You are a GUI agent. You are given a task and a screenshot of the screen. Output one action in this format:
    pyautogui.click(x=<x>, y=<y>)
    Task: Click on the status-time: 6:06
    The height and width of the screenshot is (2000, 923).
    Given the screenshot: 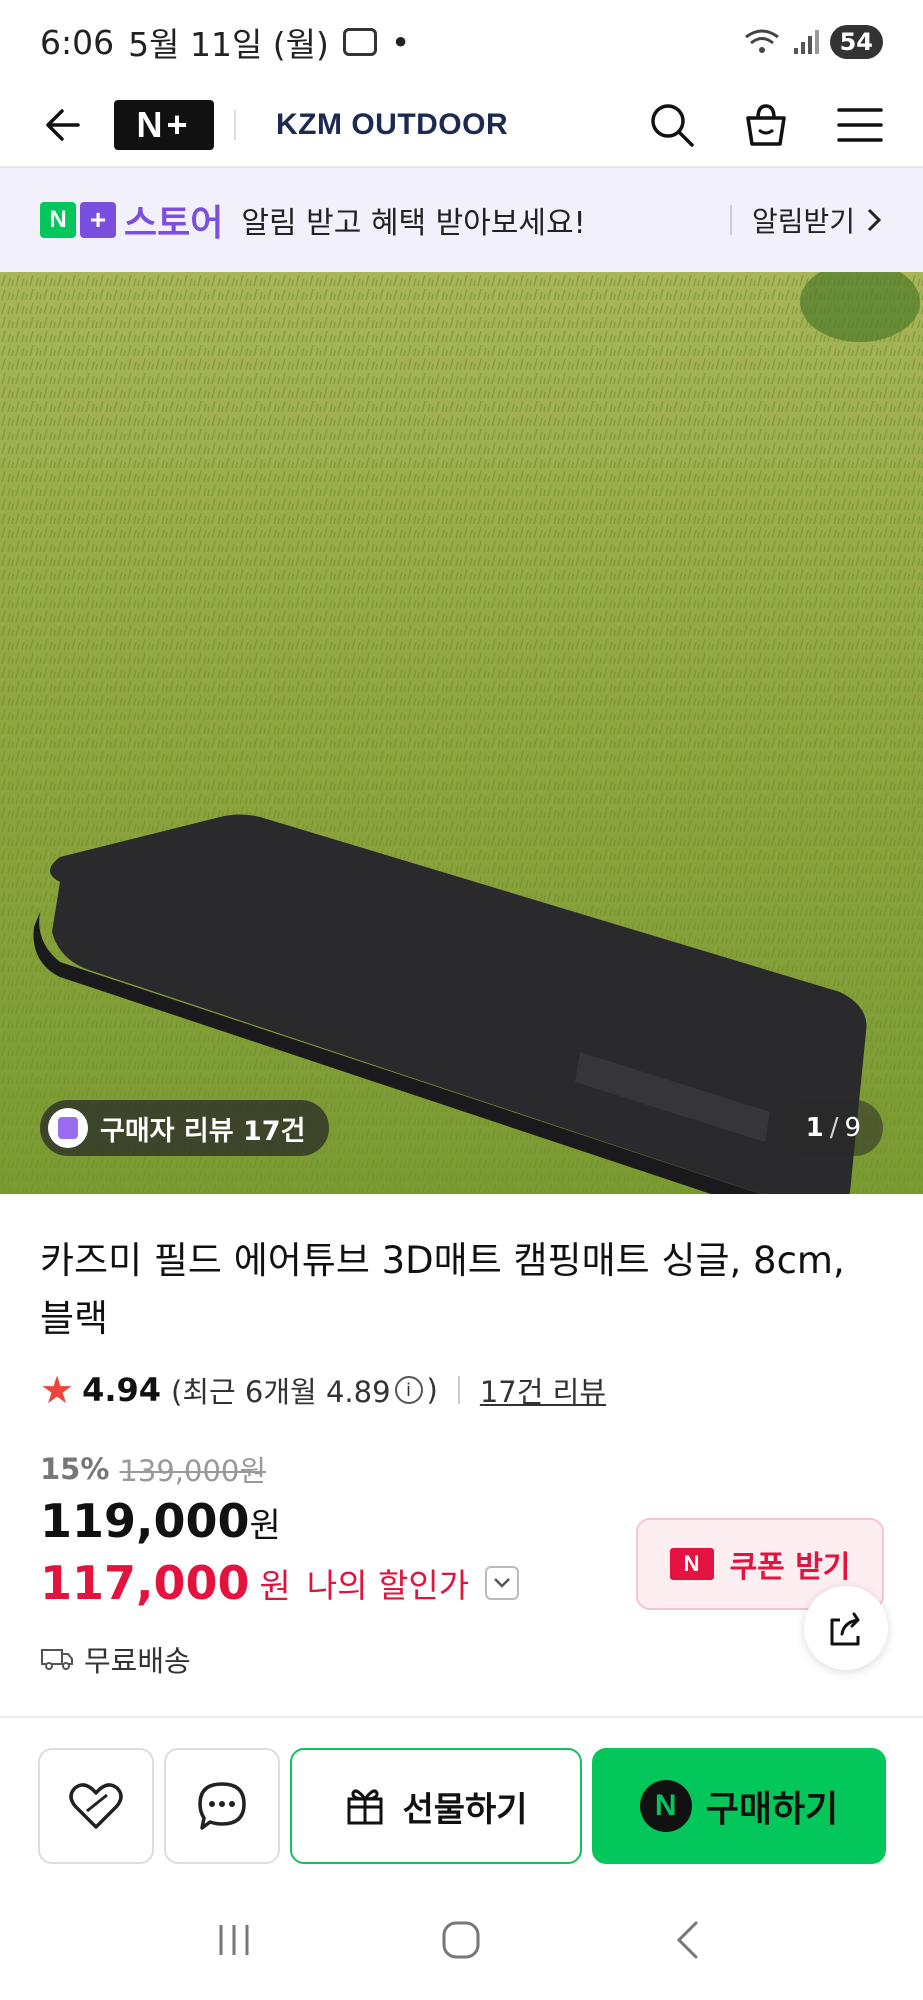 What is the action you would take?
    pyautogui.click(x=77, y=42)
    